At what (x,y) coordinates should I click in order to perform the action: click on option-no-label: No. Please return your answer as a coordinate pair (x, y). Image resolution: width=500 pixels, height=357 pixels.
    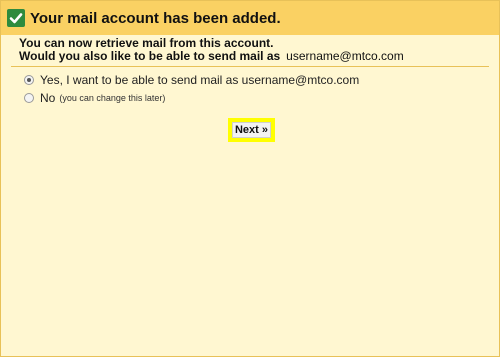
    Looking at the image, I should click on (48, 98).